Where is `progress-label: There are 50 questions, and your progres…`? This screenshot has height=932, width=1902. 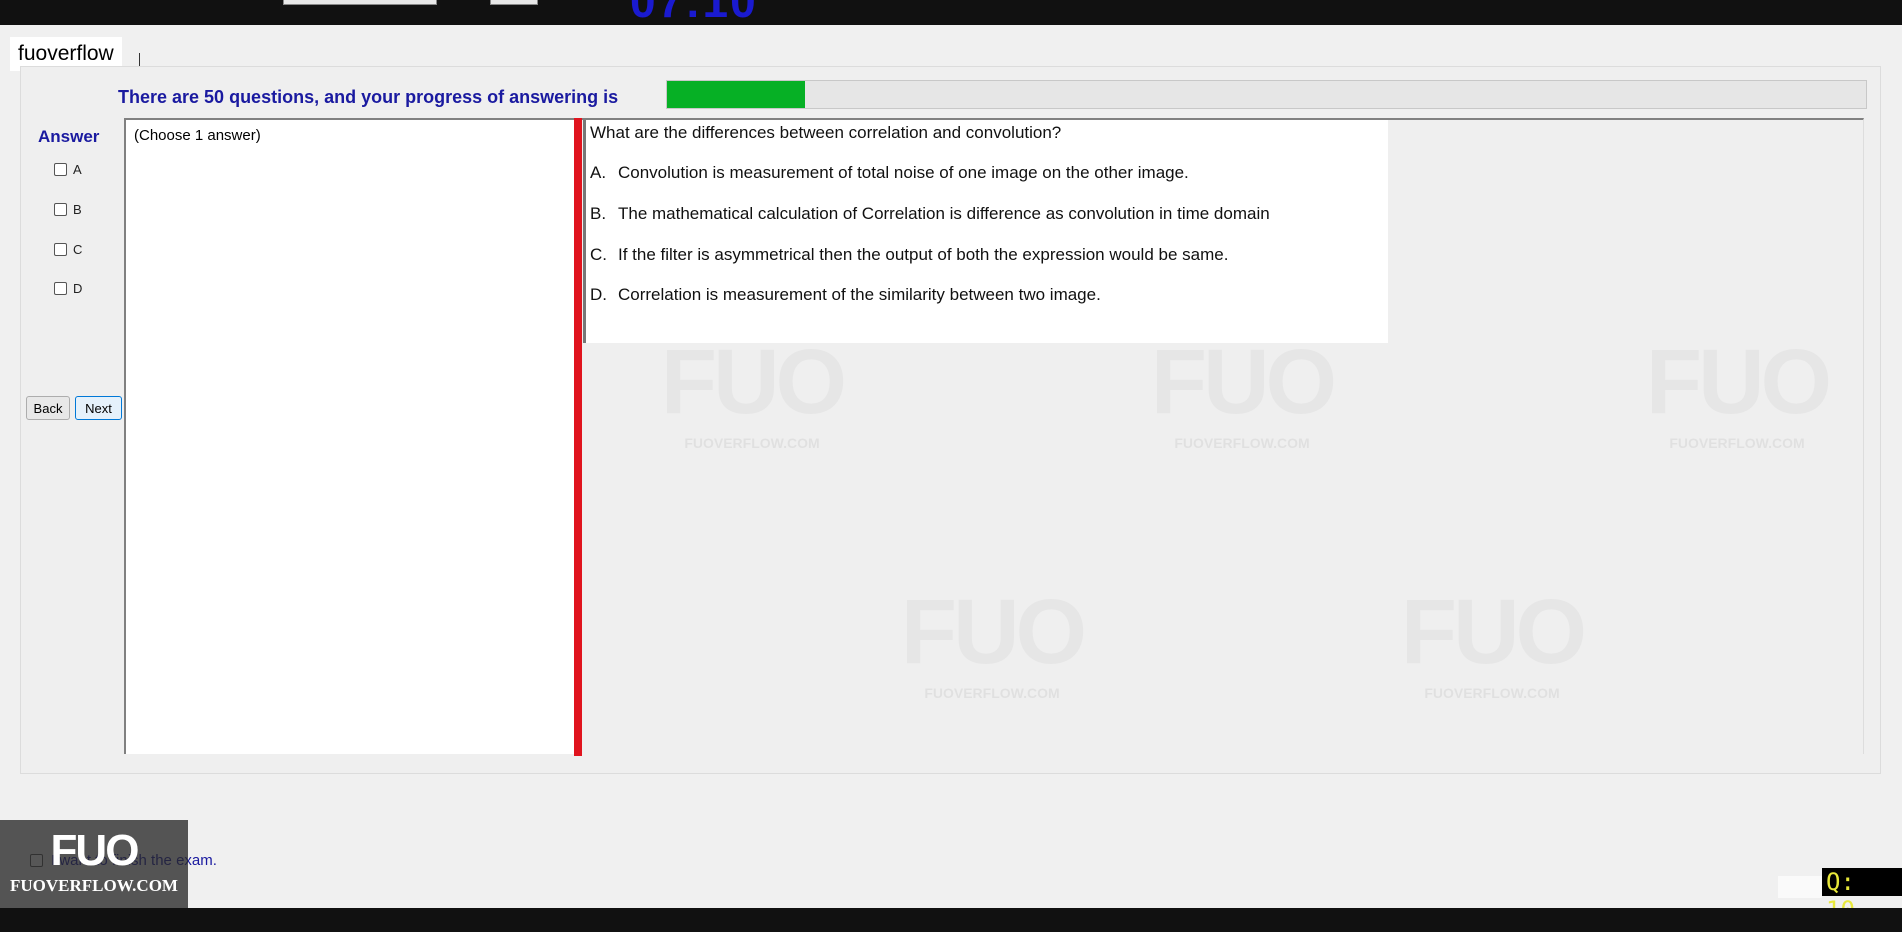 progress-label: There are 50 questions, and your progres… is located at coordinates (368, 97).